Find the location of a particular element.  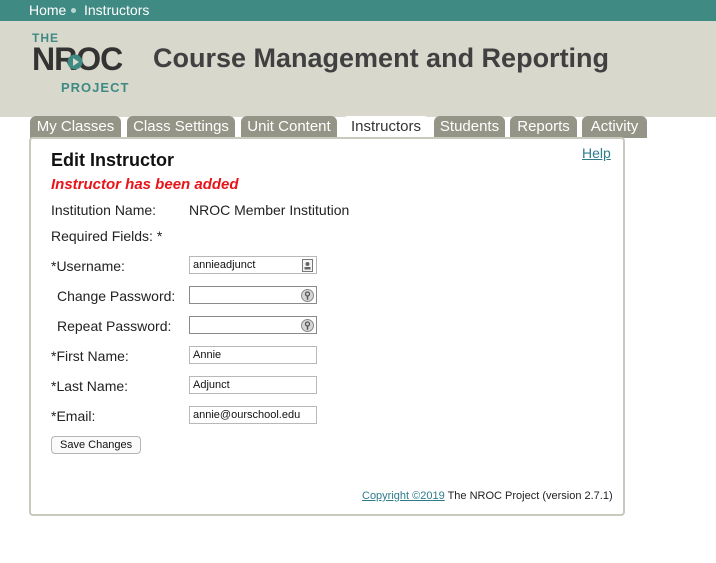

breadcrumb-home: Home is located at coordinates (47, 10).